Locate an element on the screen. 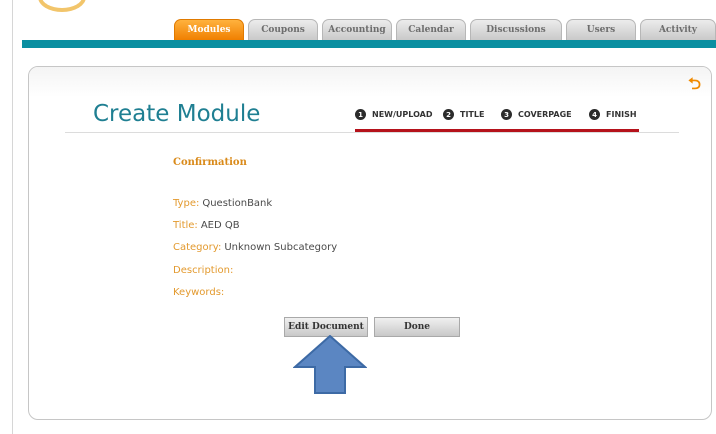 The image size is (716, 434). field-value: Unknown Subcategory is located at coordinates (281, 247).